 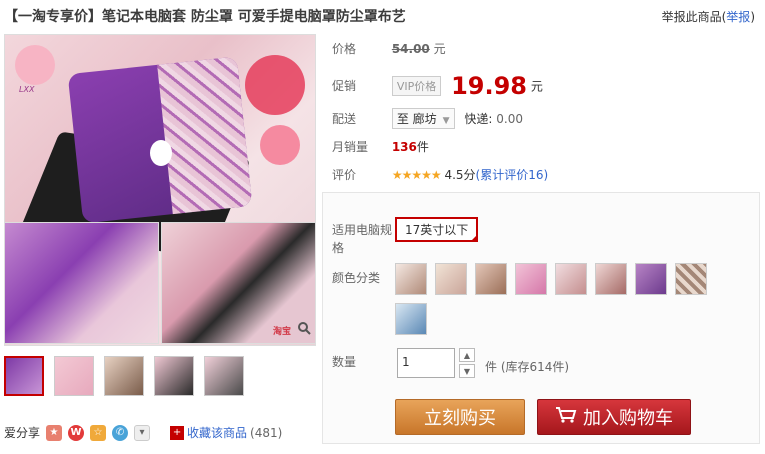 What do you see at coordinates (489, 86) in the screenshot?
I see `promo-price: 19.98` at bounding box center [489, 86].